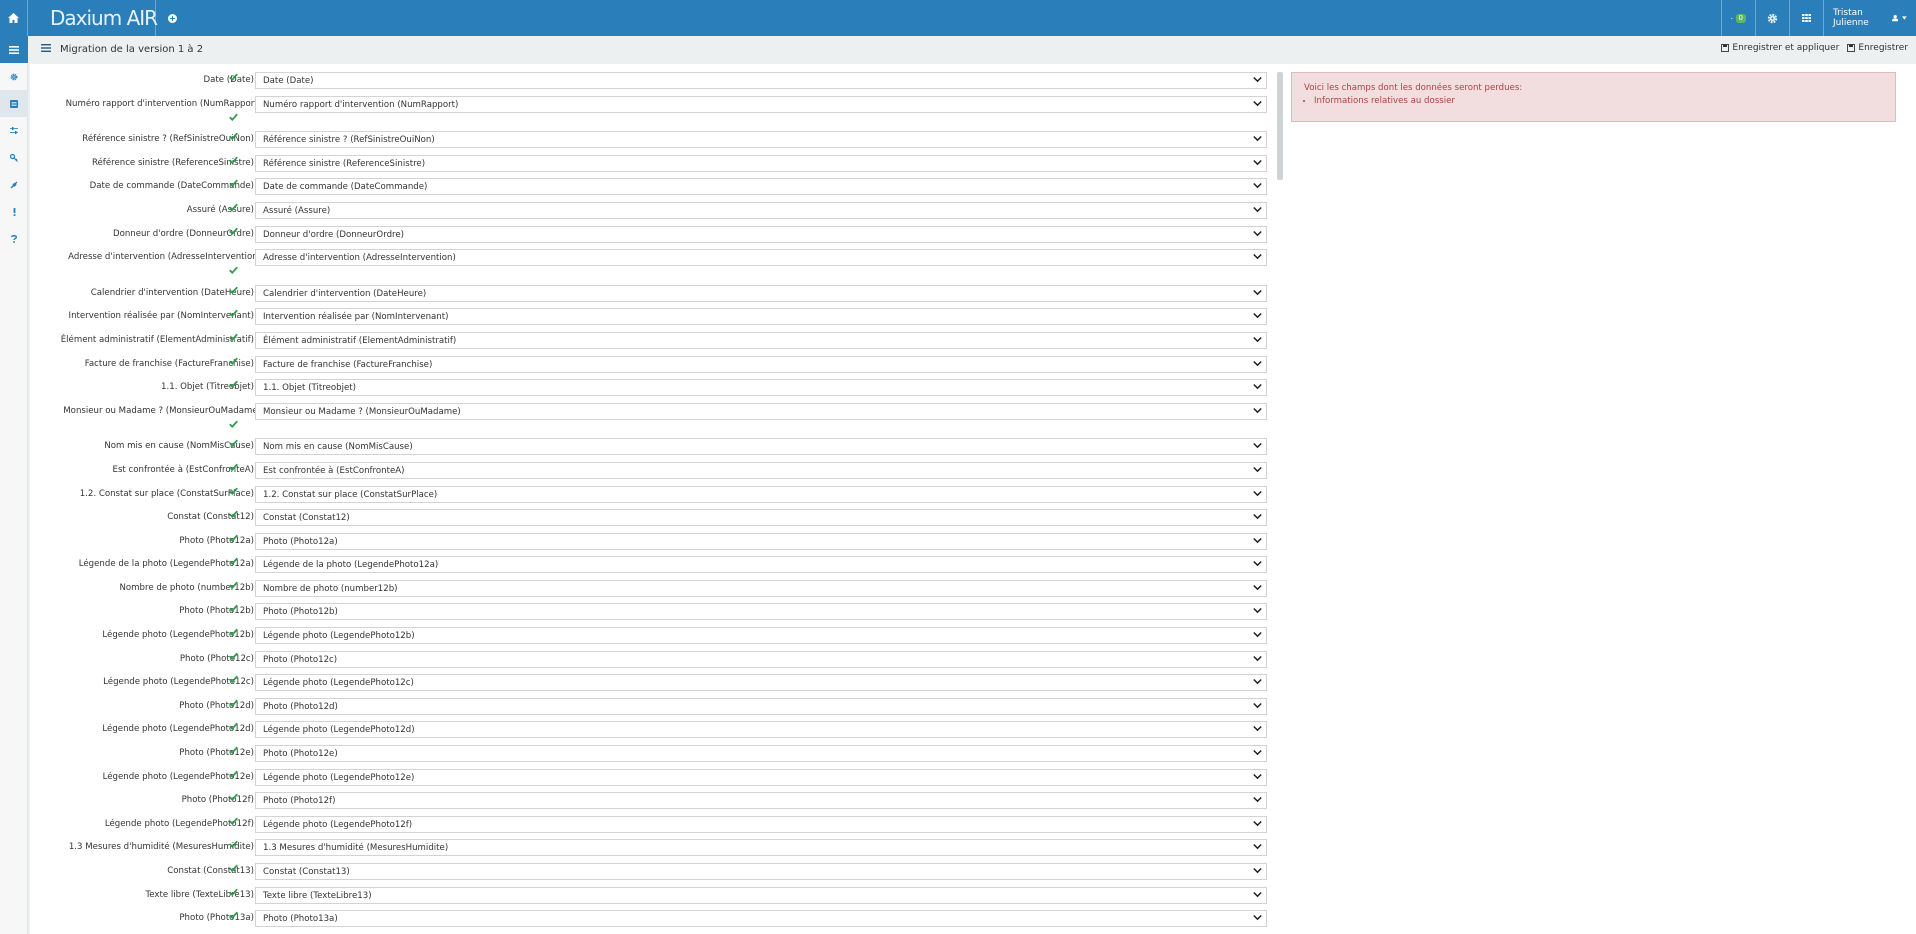 This screenshot has width=1916, height=934. Describe the element at coordinates (14, 18) in the screenshot. I see `home-button` at that location.